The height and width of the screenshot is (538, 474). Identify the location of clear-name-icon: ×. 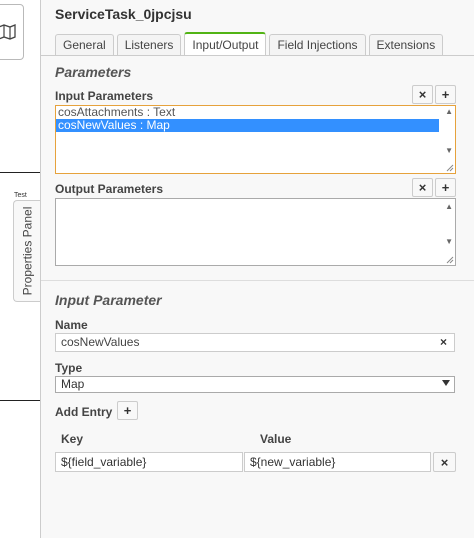
(443, 342).